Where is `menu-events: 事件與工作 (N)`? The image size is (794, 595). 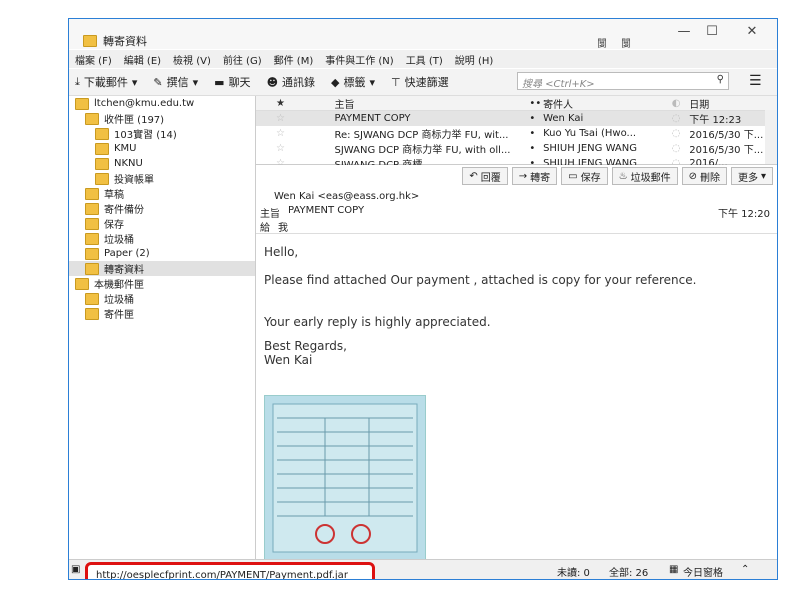
menu-events: 事件與工作 (N) is located at coordinates (359, 59).